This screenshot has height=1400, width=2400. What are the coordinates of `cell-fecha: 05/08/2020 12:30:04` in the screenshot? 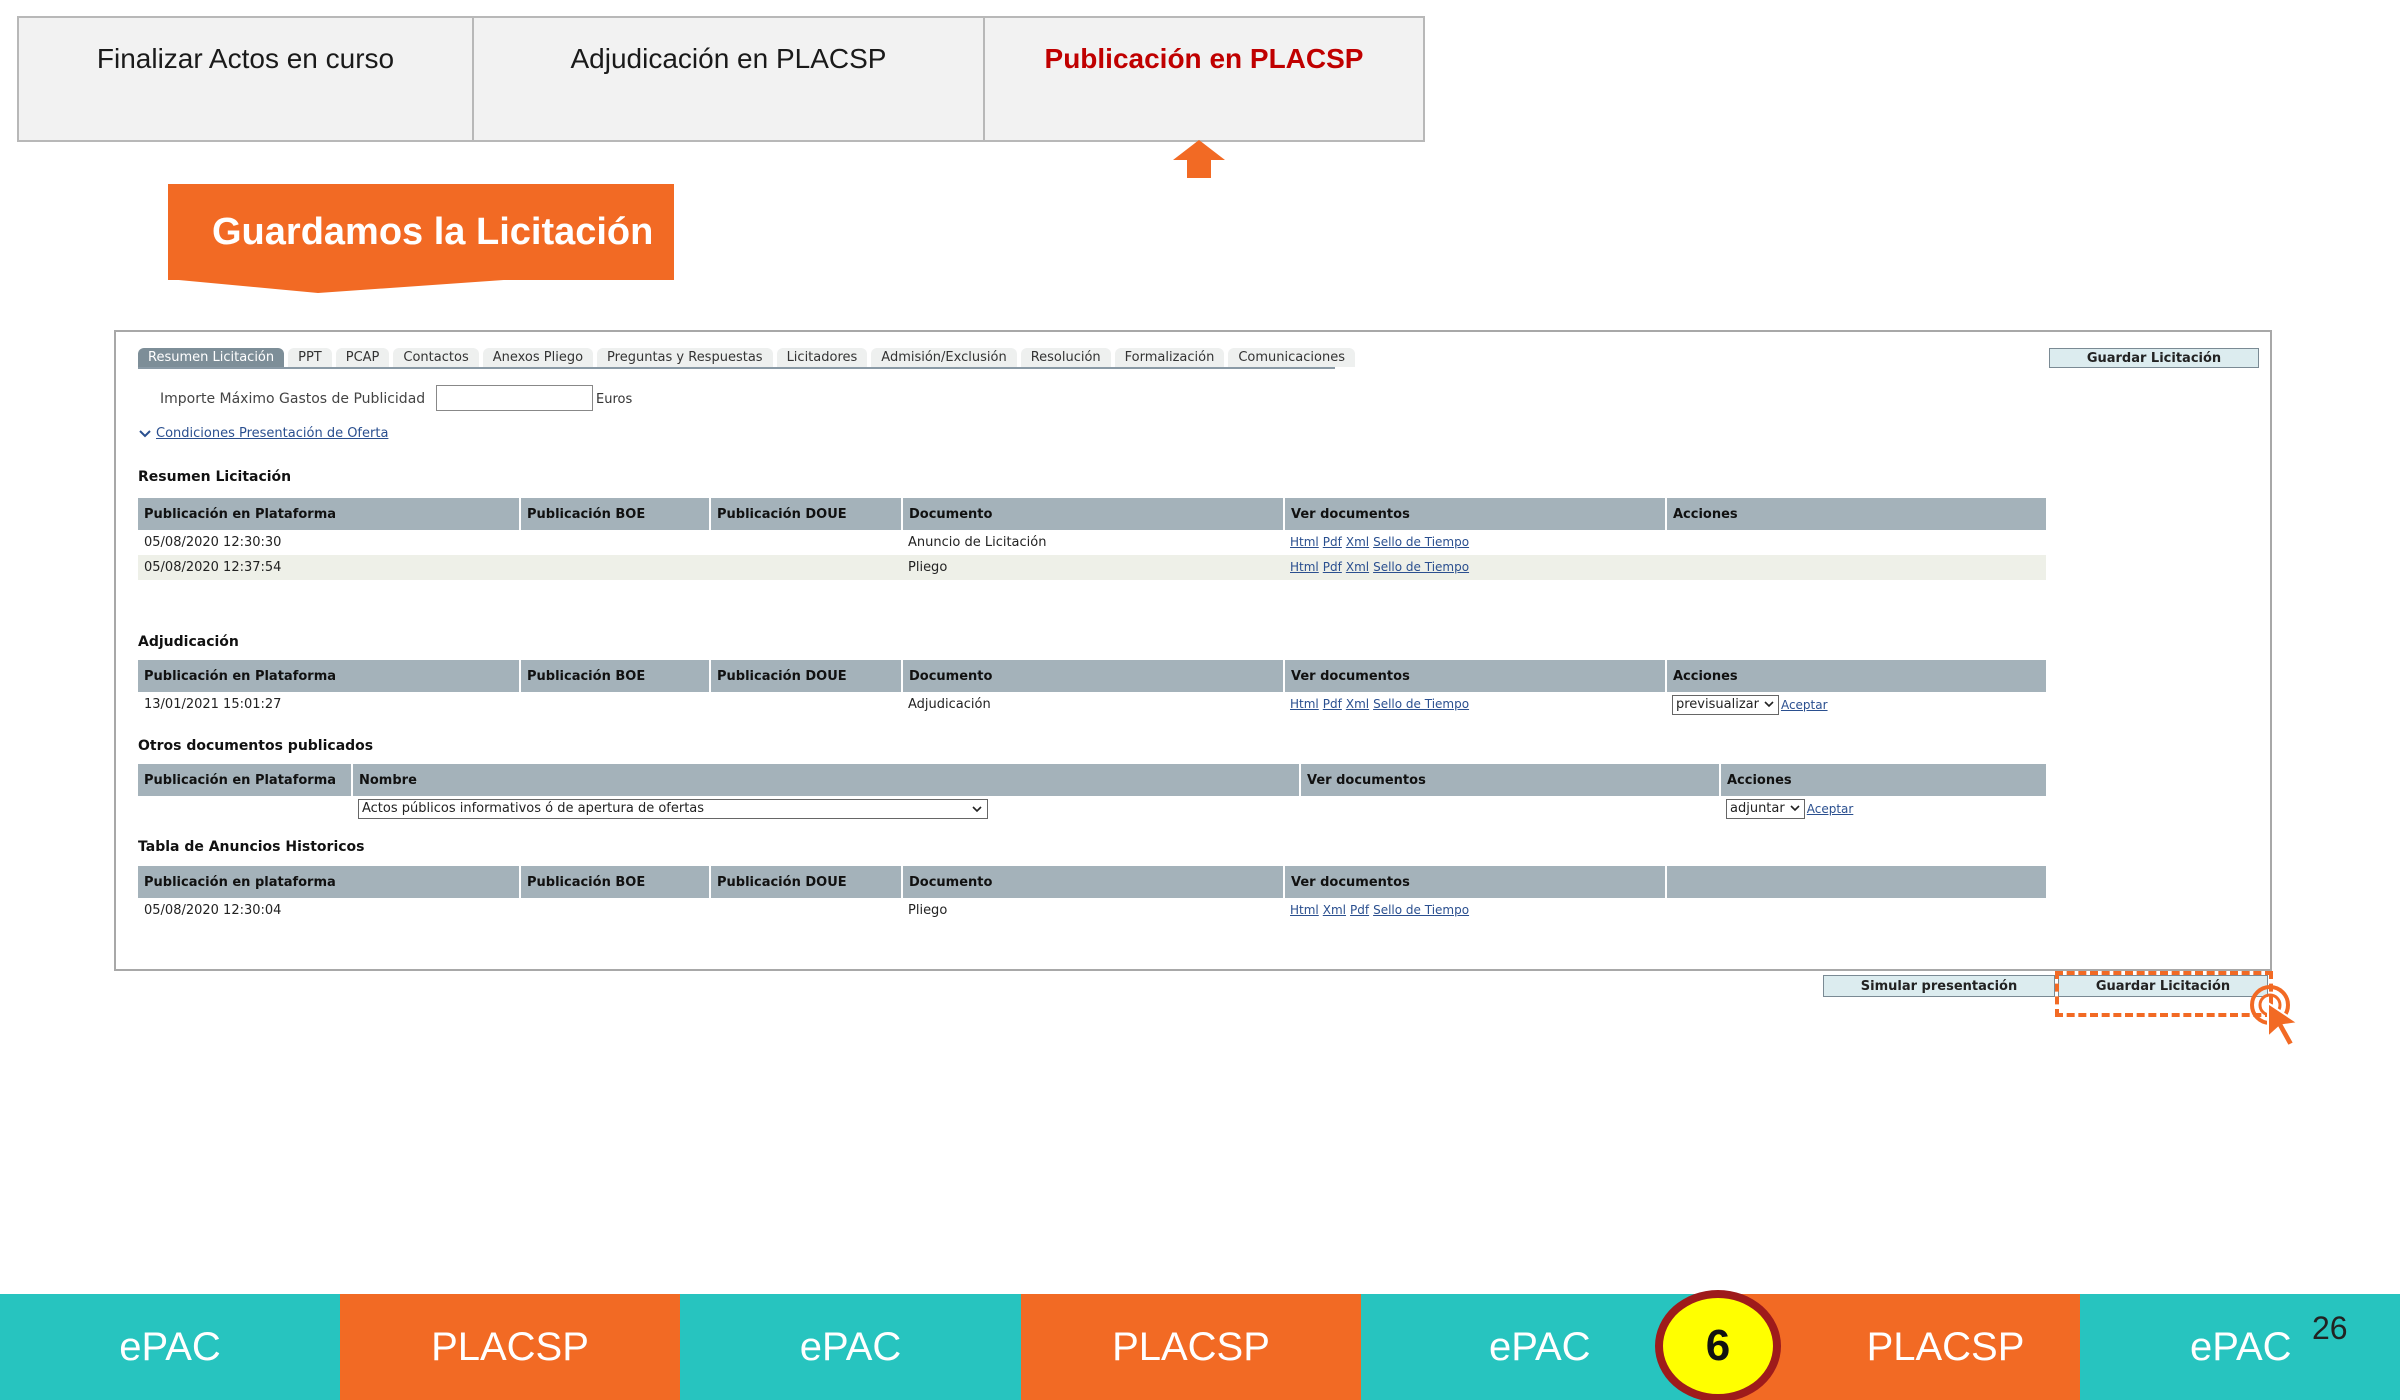 It's located at (213, 910).